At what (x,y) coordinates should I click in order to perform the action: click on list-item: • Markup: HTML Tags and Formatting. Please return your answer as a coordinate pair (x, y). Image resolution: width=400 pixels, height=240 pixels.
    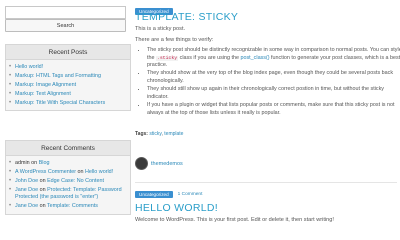
    Looking at the image, I should click on (68, 77).